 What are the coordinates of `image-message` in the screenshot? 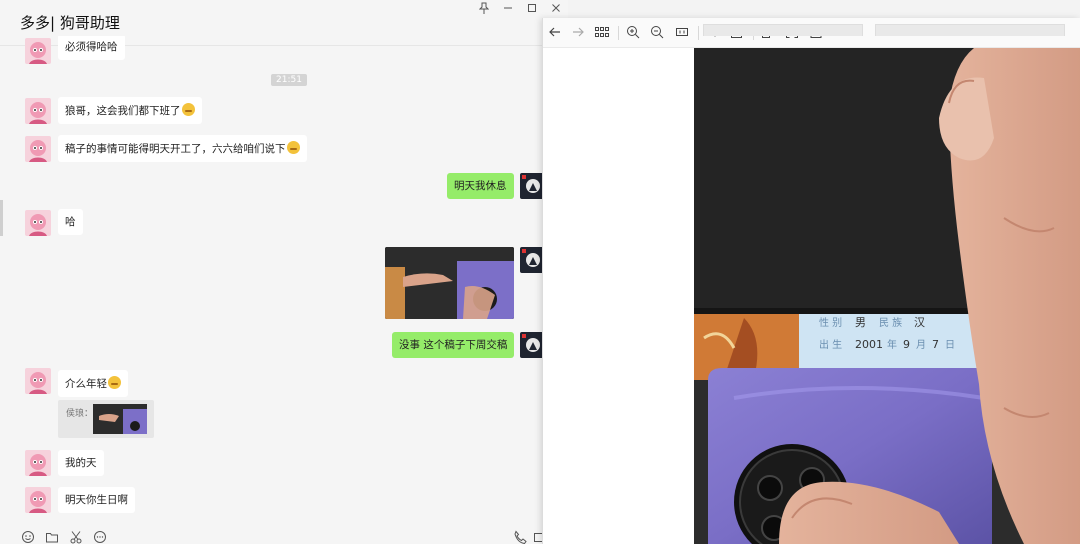 It's located at (449, 283).